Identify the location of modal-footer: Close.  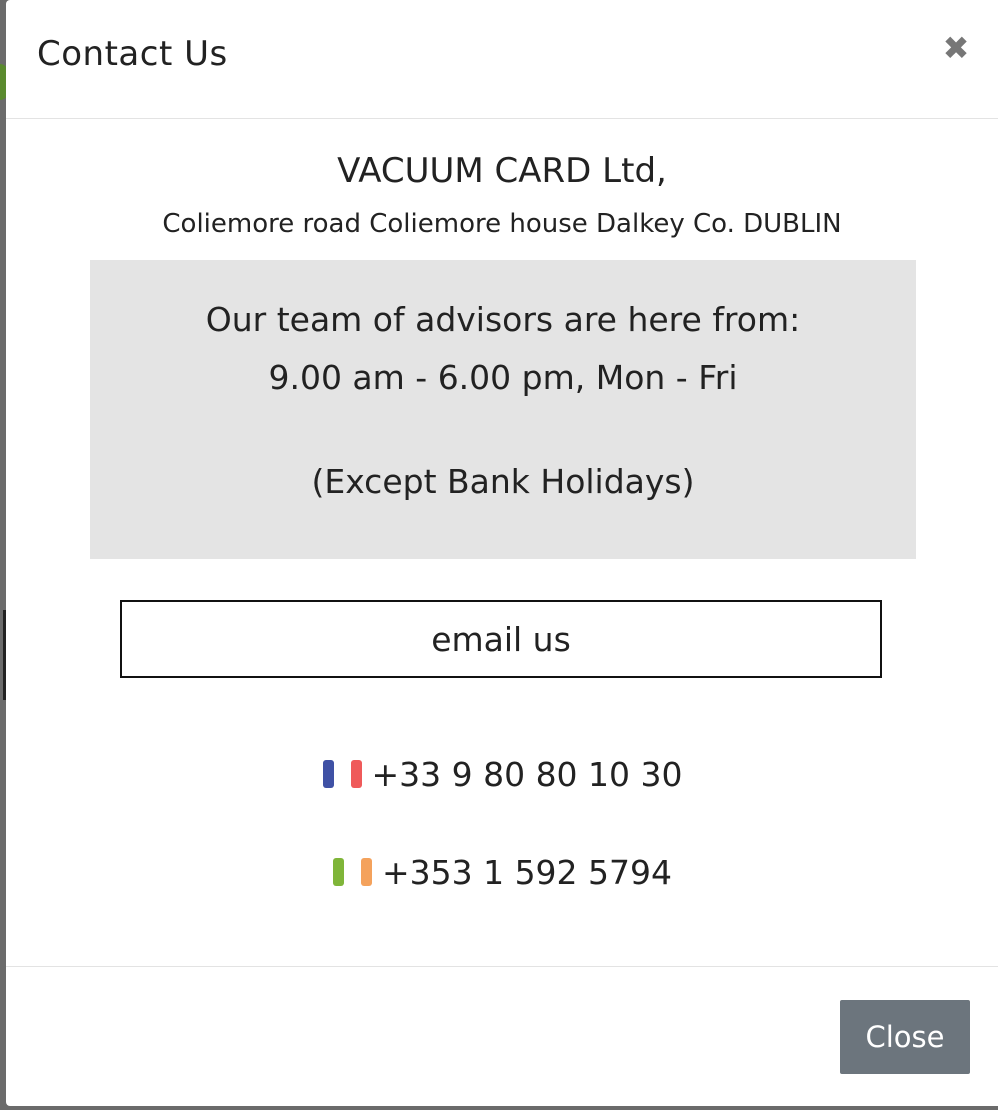
(502, 1036).